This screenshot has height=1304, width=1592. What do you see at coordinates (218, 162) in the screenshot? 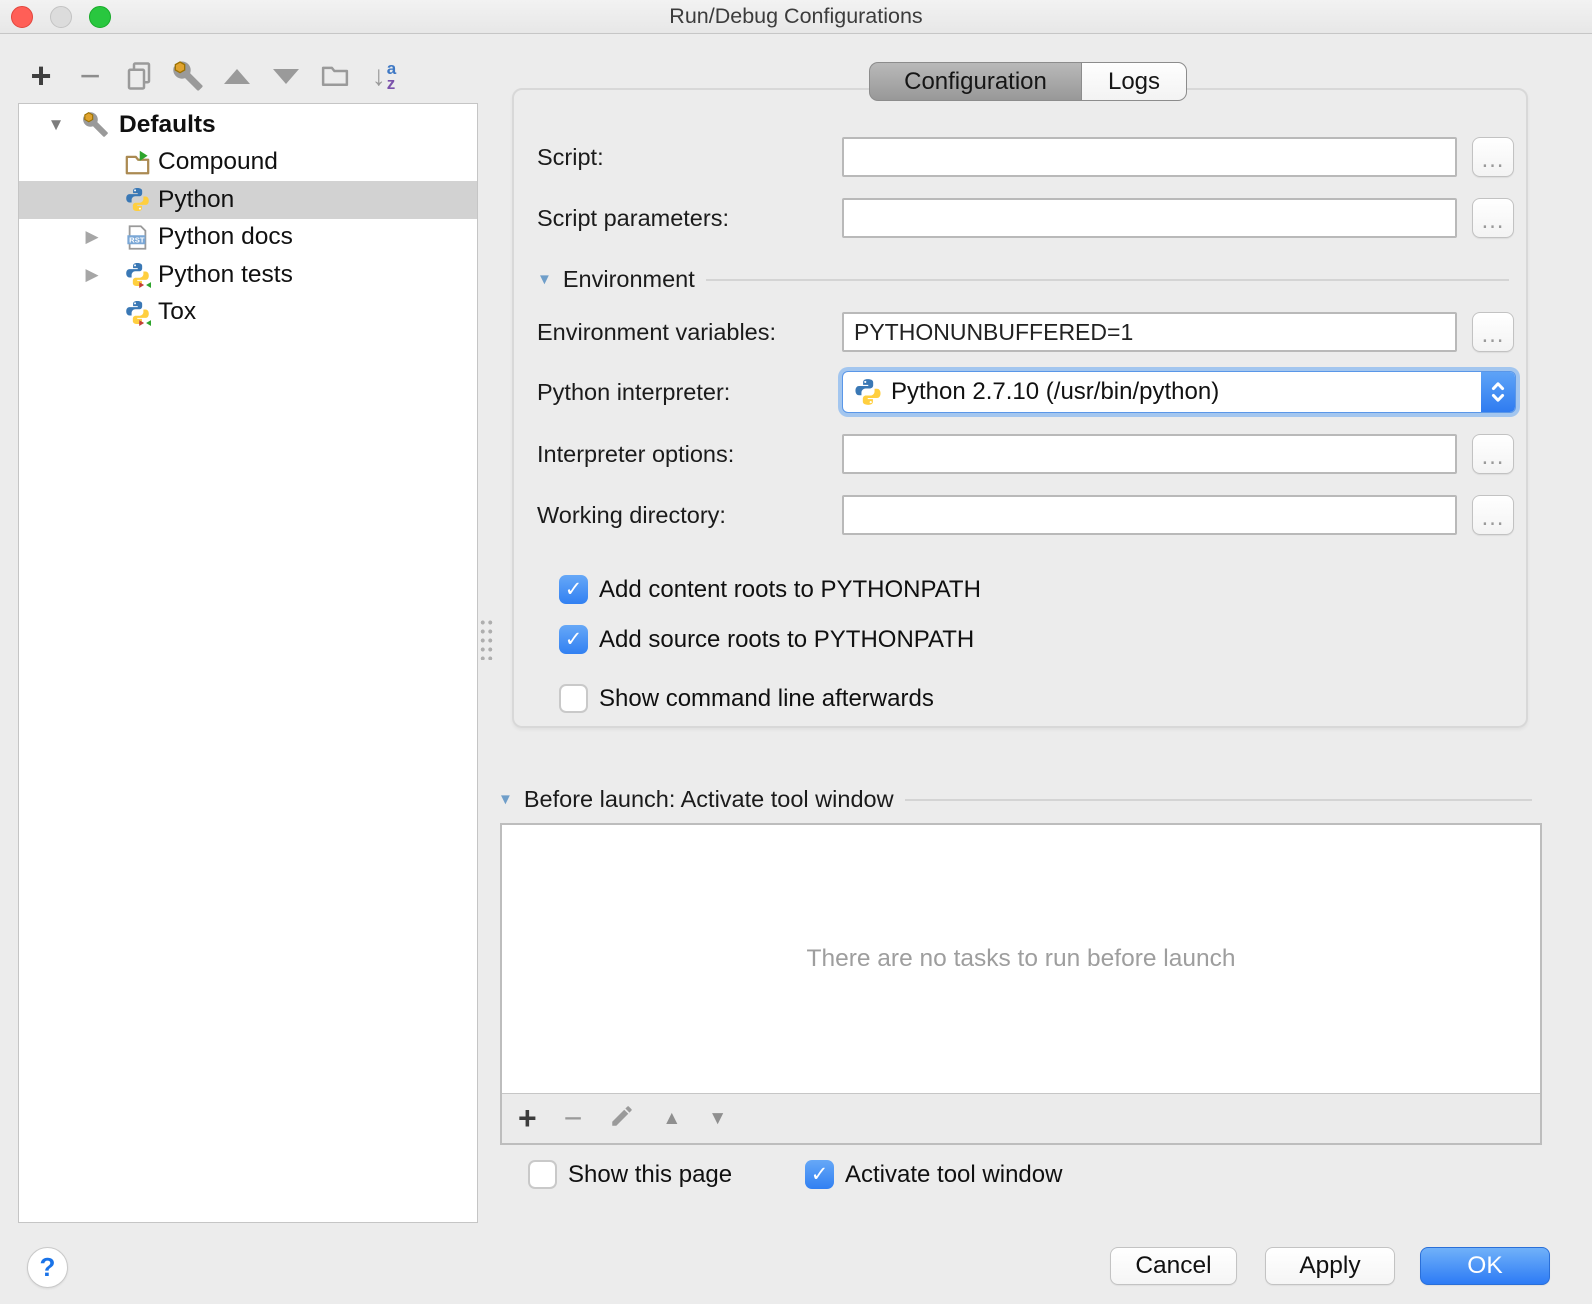
I see `tree-item-label: Compound` at bounding box center [218, 162].